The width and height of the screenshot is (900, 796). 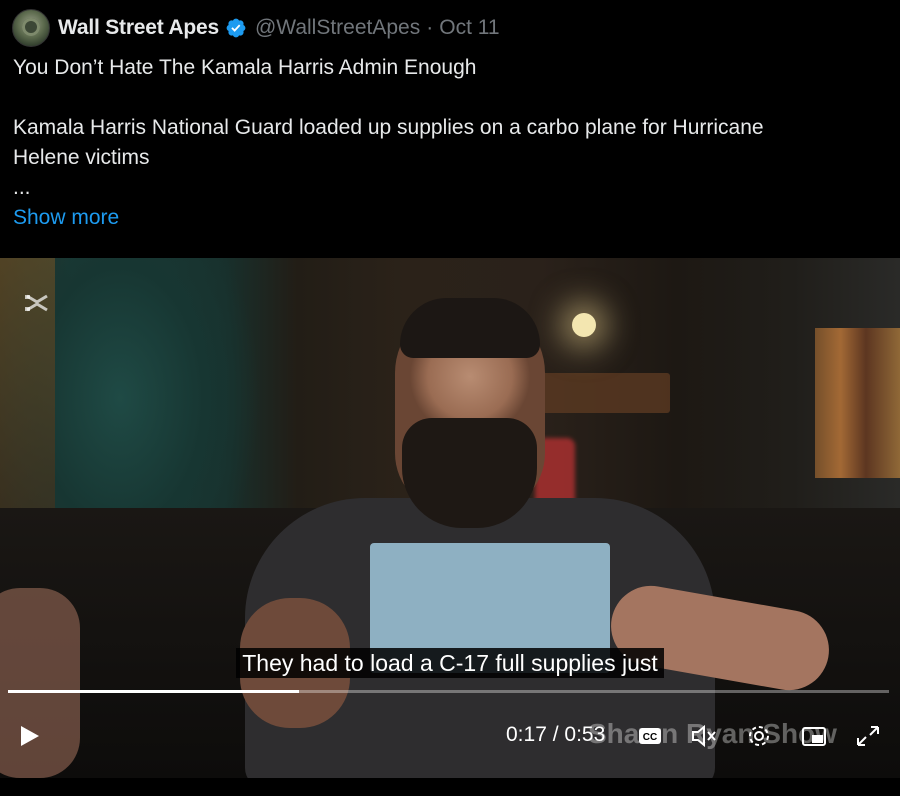 What do you see at coordinates (31, 28) in the screenshot?
I see `avatar` at bounding box center [31, 28].